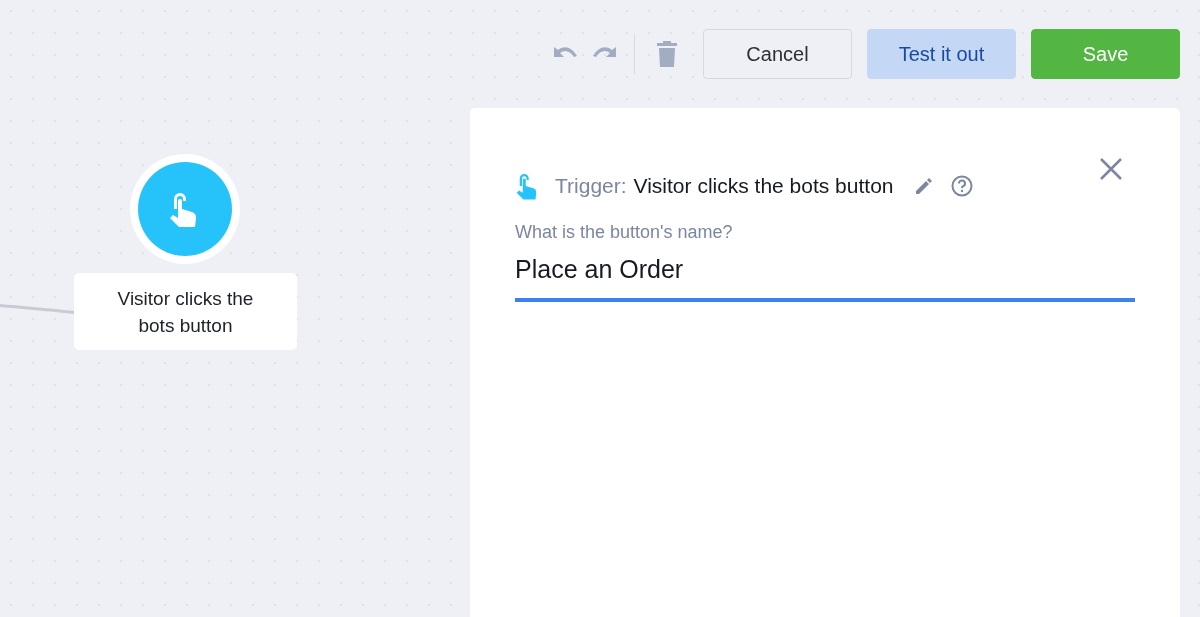 This screenshot has width=1200, height=617. What do you see at coordinates (777, 54) in the screenshot?
I see `cancel-button: Cancel` at bounding box center [777, 54].